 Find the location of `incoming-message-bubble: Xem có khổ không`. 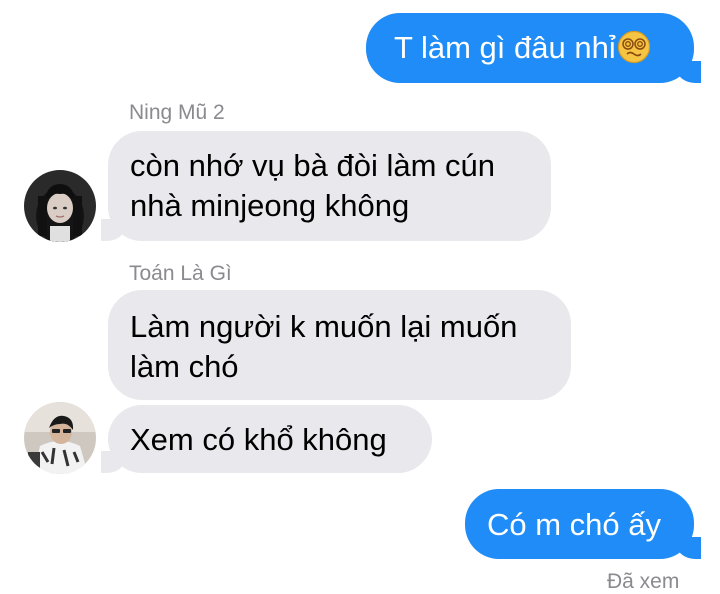

incoming-message-bubble: Xem có khổ không is located at coordinates (266, 439).